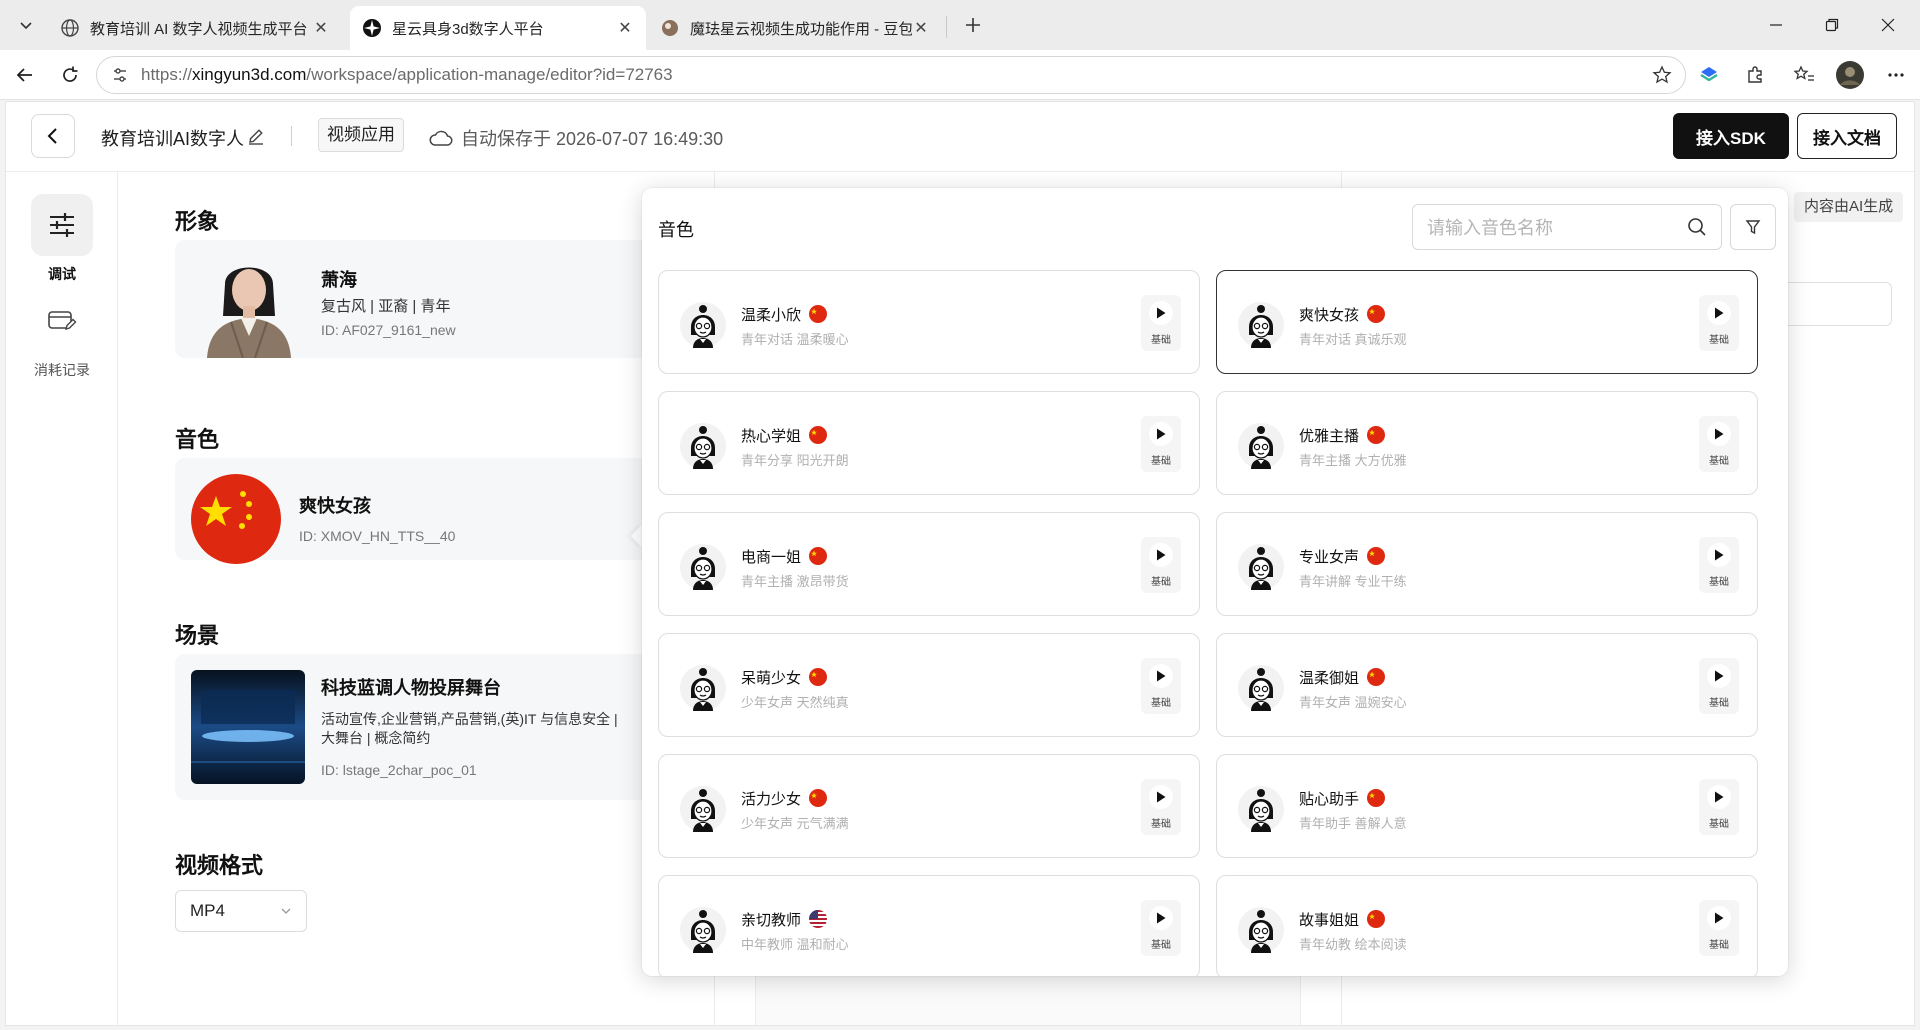 Image resolution: width=1920 pixels, height=1030 pixels. I want to click on sidebar-item-label: 调试, so click(62, 274).